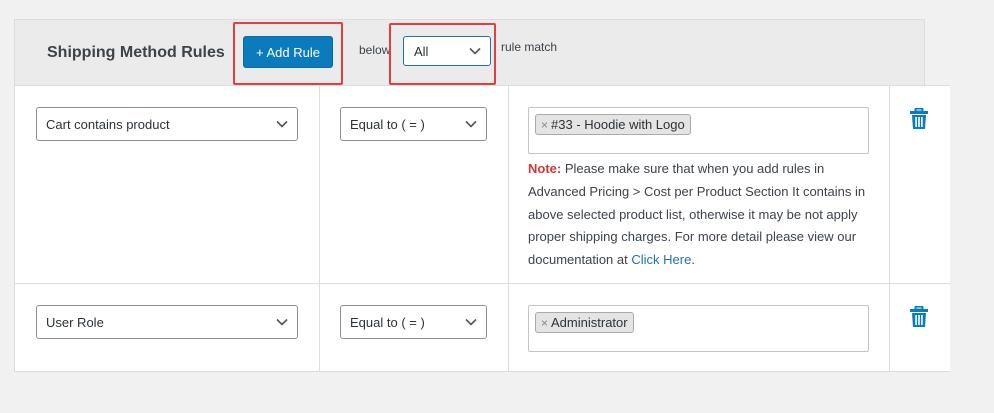  What do you see at coordinates (136, 52) in the screenshot?
I see `section-title: Shipping Method Rules` at bounding box center [136, 52].